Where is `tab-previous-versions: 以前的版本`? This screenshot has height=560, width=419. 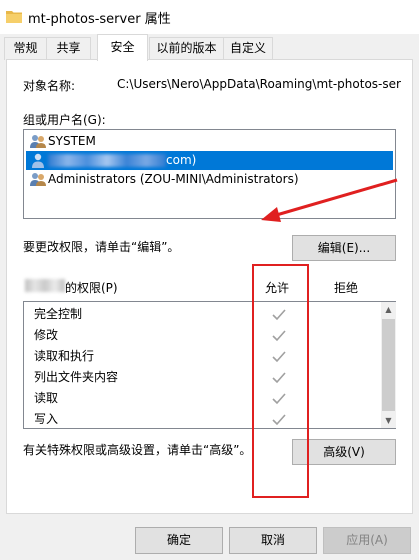 tab-previous-versions: 以前的版本 is located at coordinates (186, 48).